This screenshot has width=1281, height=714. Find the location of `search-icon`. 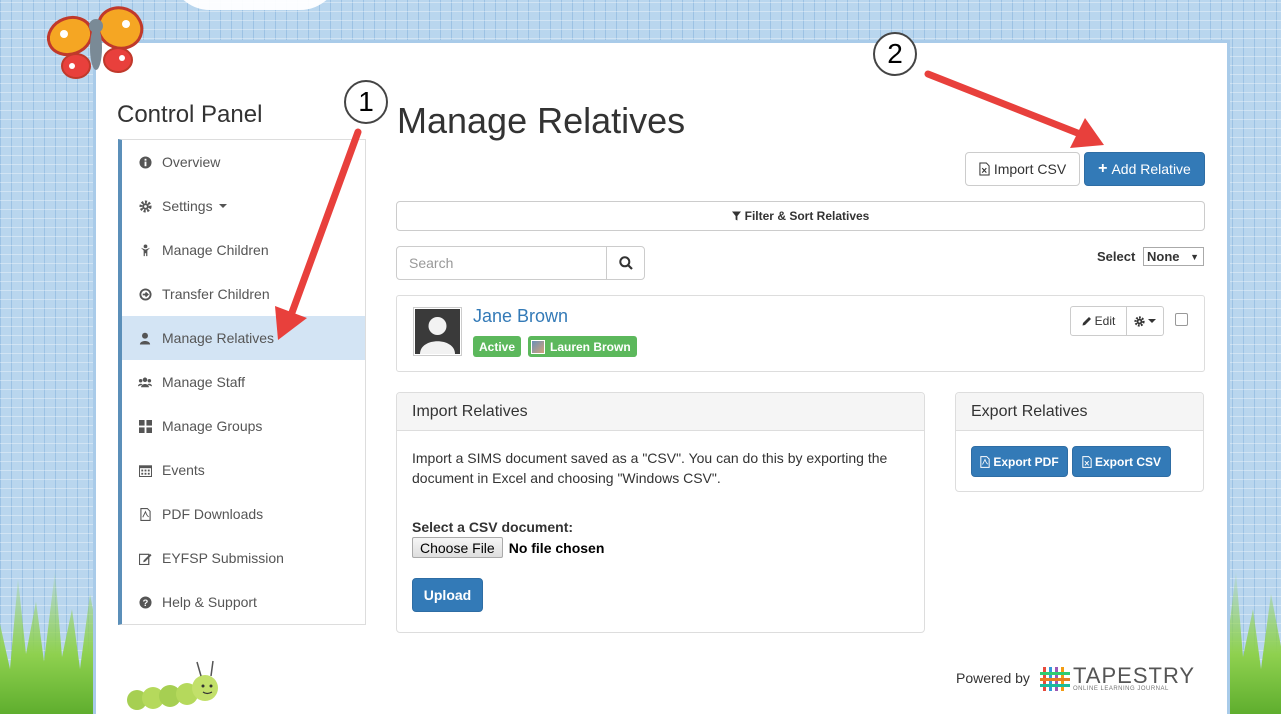

search-icon is located at coordinates (625, 263).